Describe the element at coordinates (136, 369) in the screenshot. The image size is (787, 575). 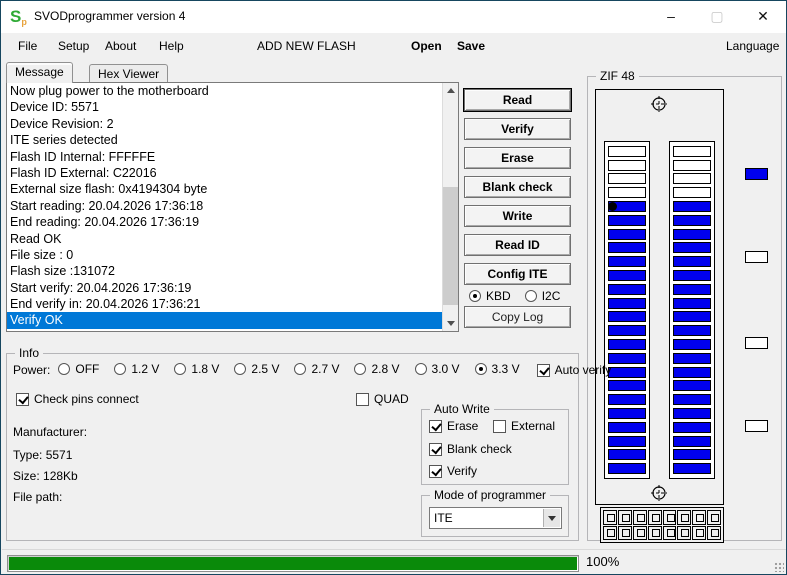
I see `power-1.2v-radio: 1.2 V` at that location.